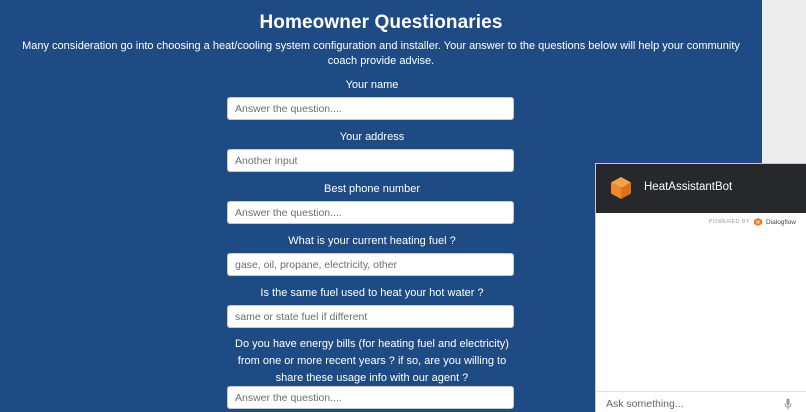 This screenshot has width=806, height=412. I want to click on provider-name: Dialogflow, so click(781, 222).